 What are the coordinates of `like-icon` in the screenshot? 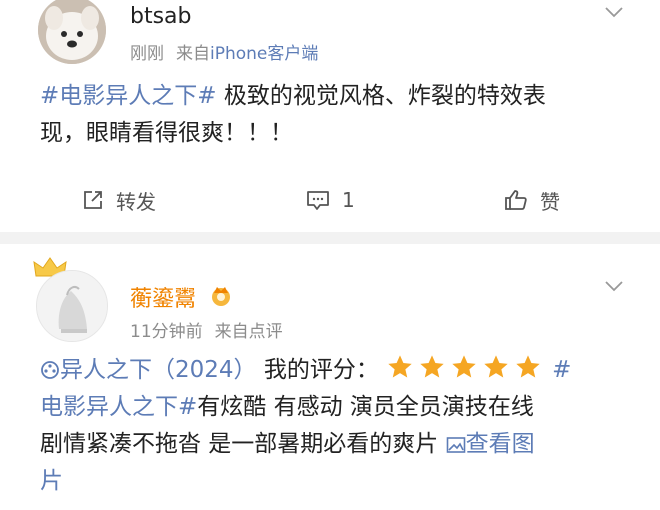 It's located at (516, 200).